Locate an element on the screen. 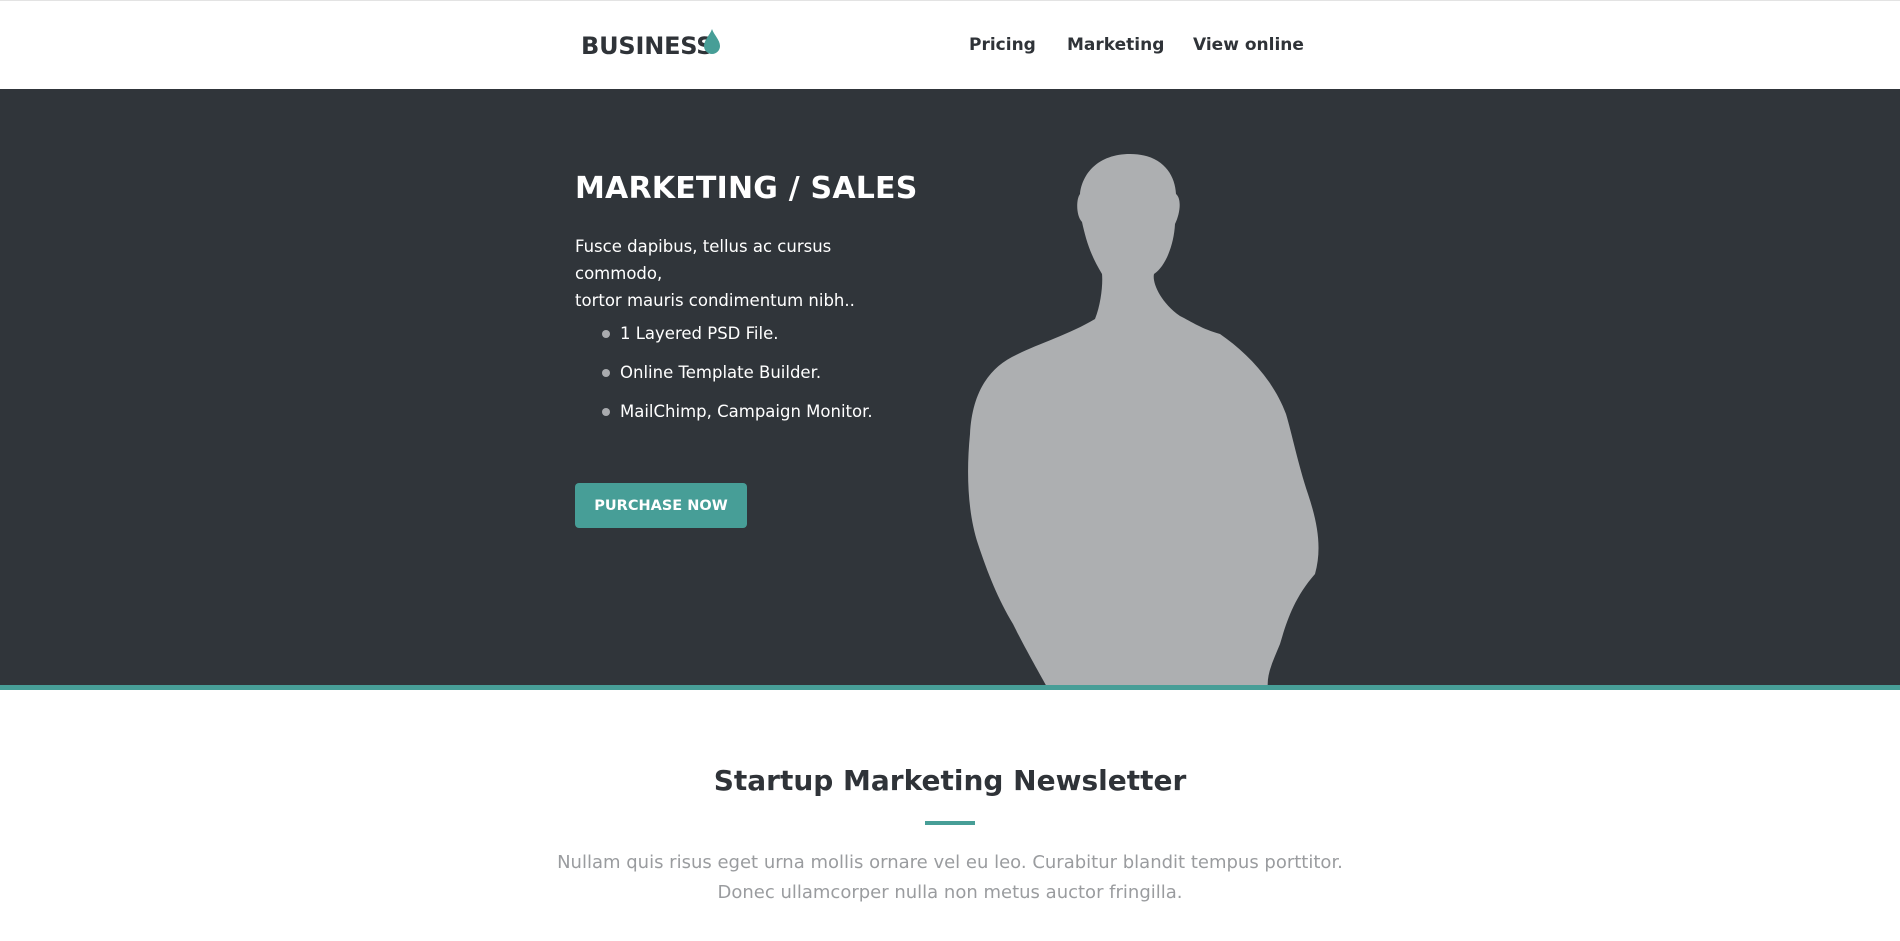 The width and height of the screenshot is (1900, 941). nav-link-view-online: View online is located at coordinates (1248, 45).